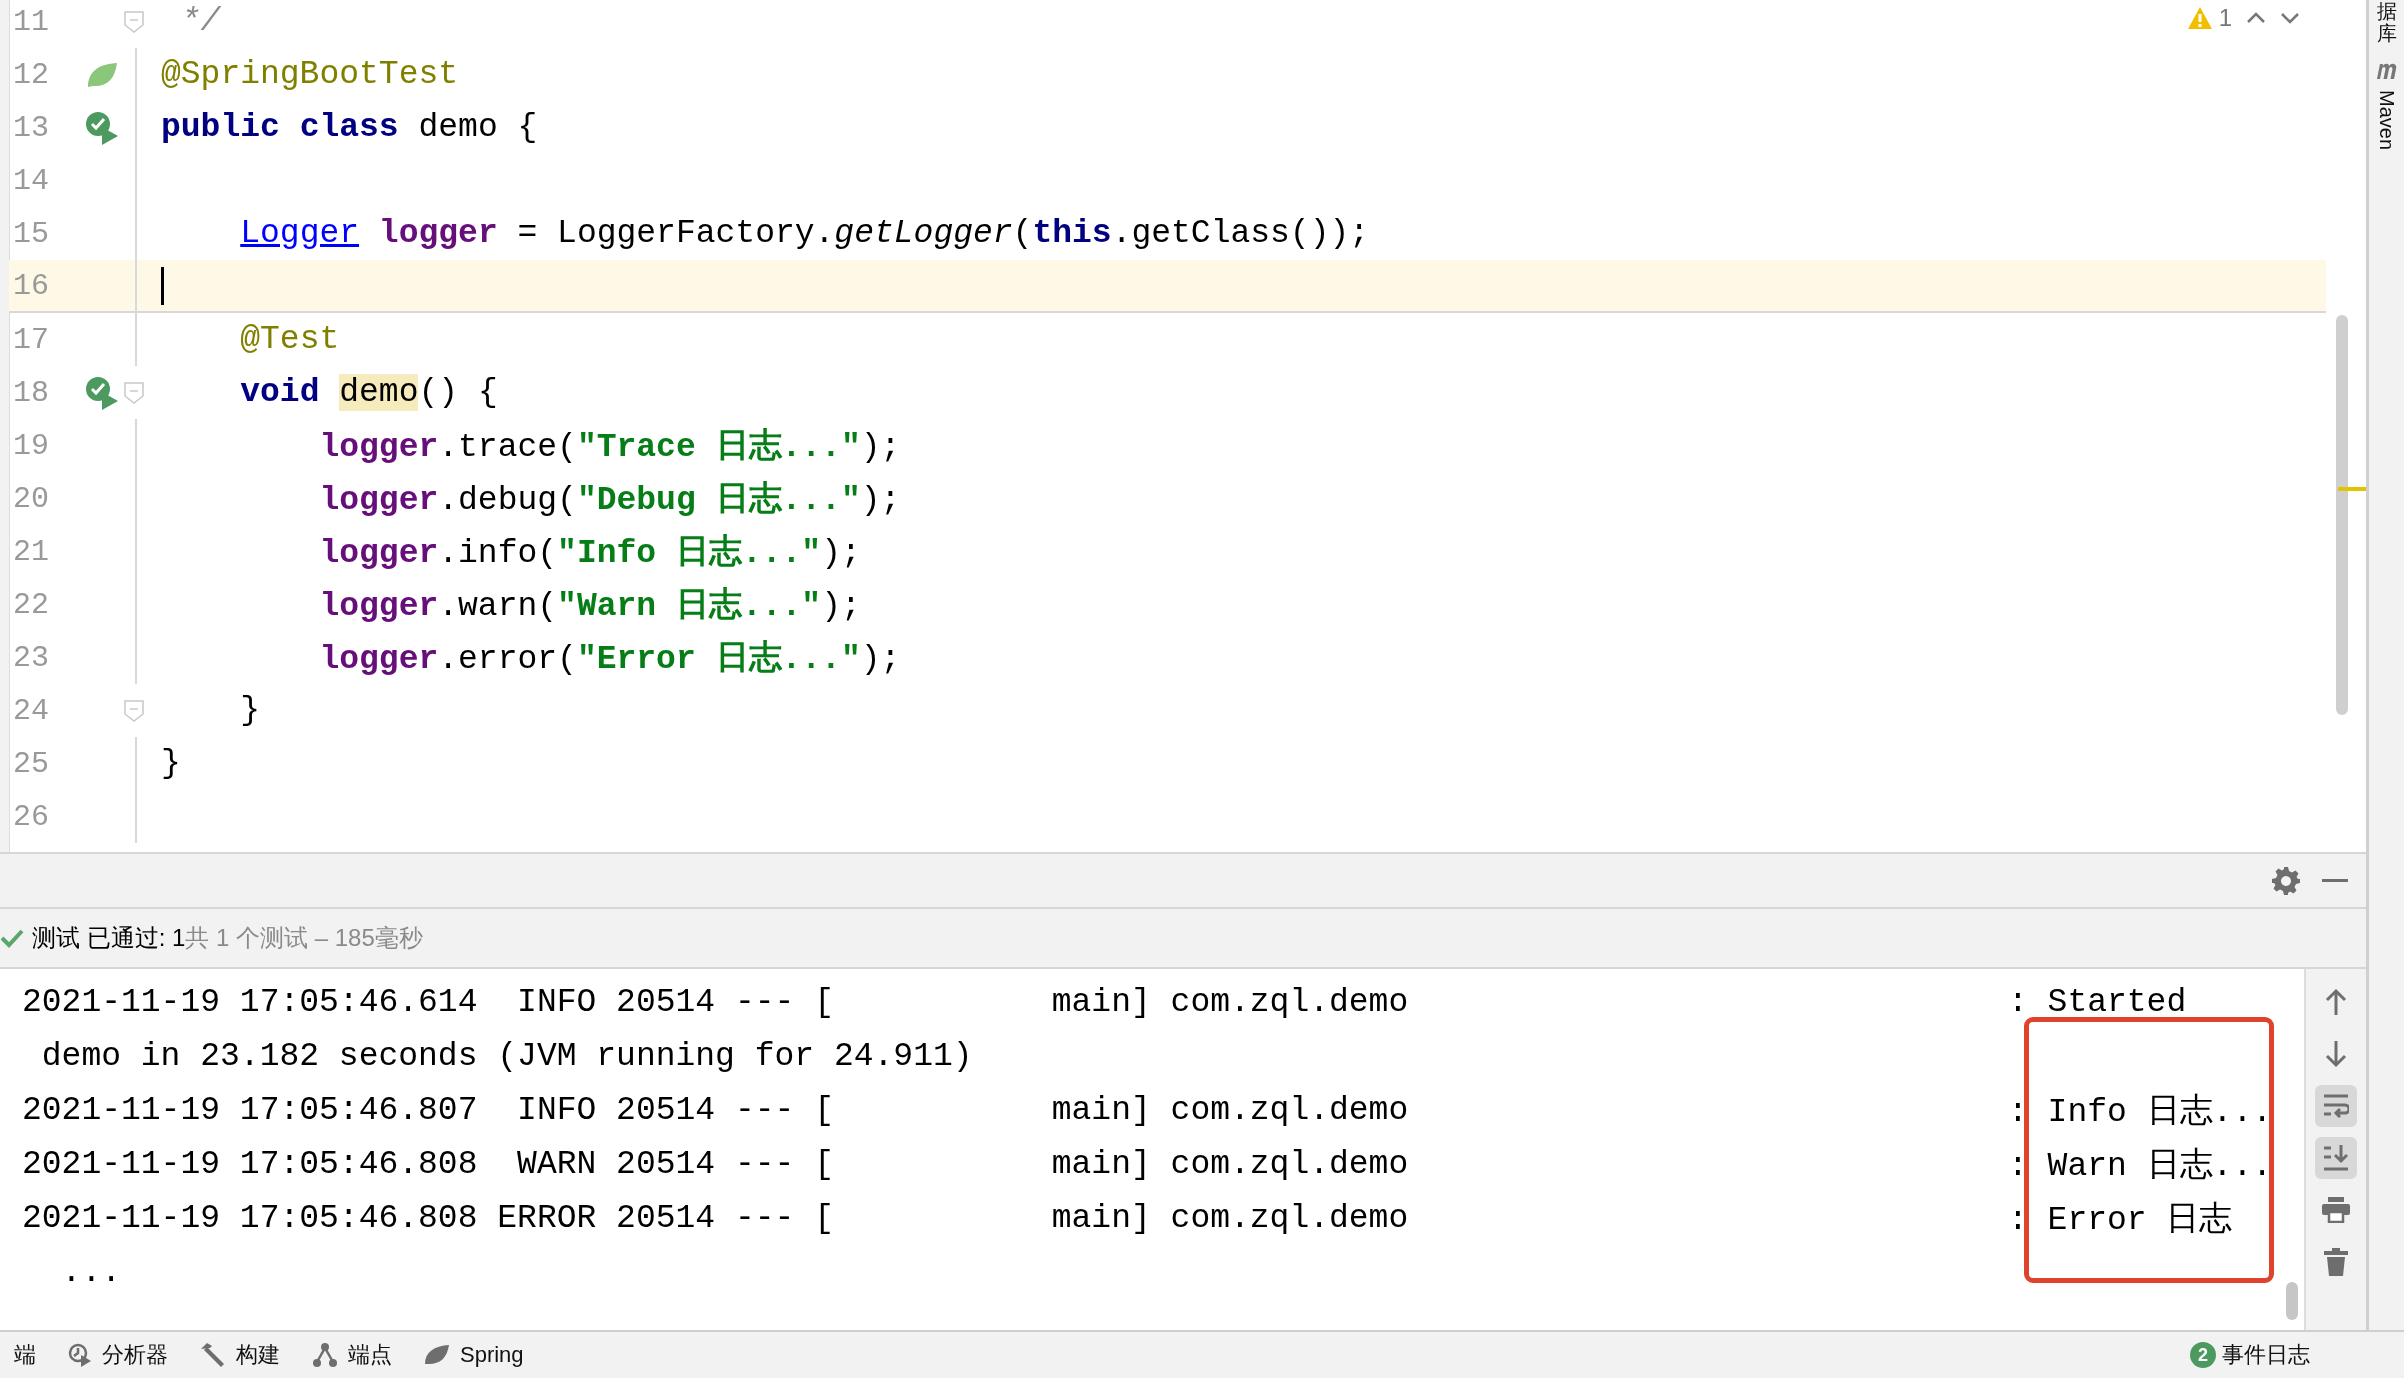 The height and width of the screenshot is (1378, 2404). What do you see at coordinates (589, 606) in the screenshot?
I see `code-line: logger.warn("Warn 日志...");` at bounding box center [589, 606].